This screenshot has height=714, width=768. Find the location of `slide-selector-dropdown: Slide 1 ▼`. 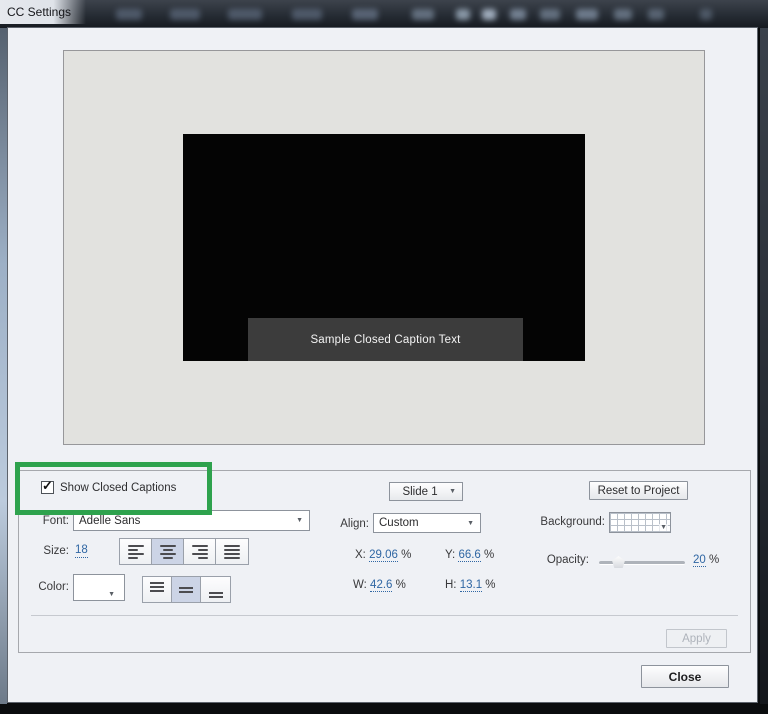

slide-selector-dropdown: Slide 1 ▼ is located at coordinates (426, 491).